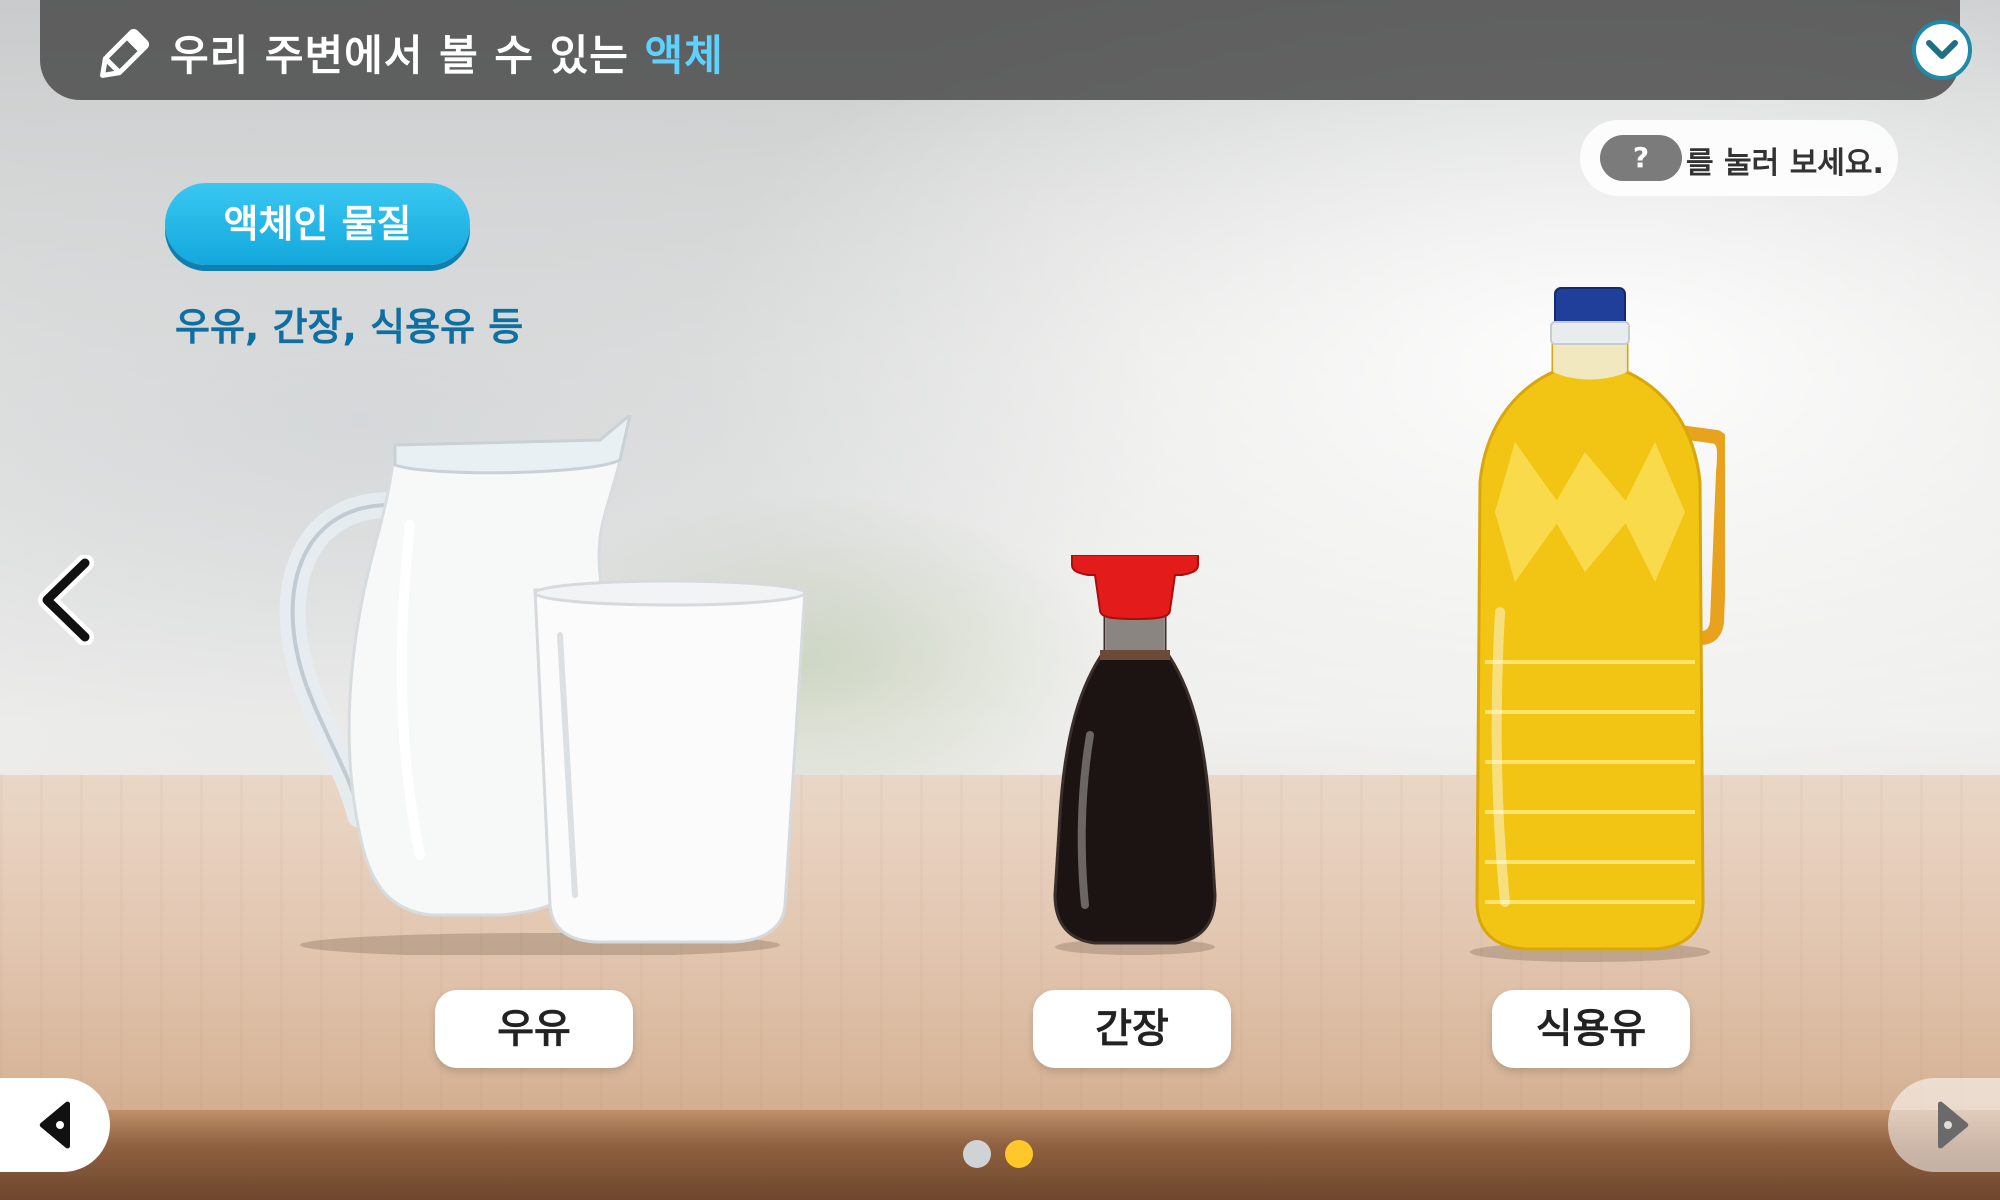 The width and height of the screenshot is (2000, 1200). I want to click on hint-bubble: ? 를 눌러 보세요., so click(1739, 158).